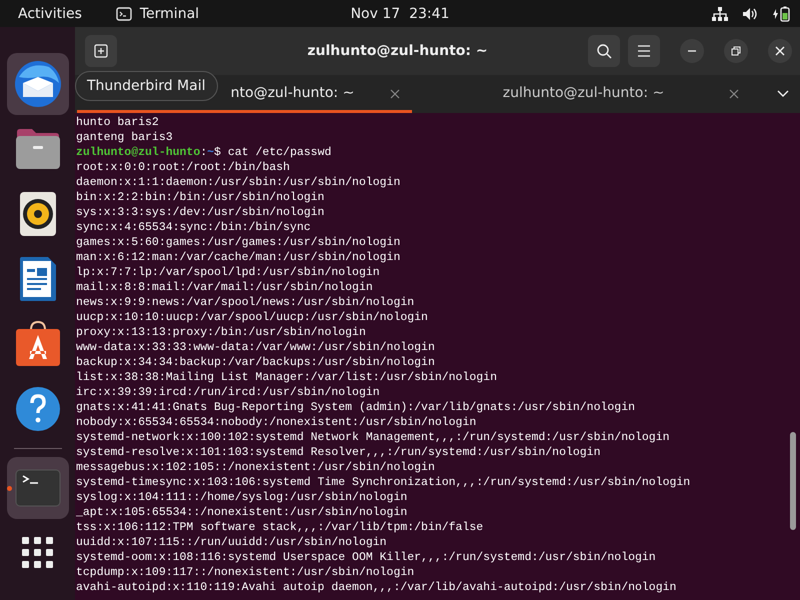 This screenshot has width=800, height=600. What do you see at coordinates (246, 572) in the screenshot?
I see `output-line: tcpdump:x:109:117::/nonexistent:/usr/sbin/nologin` at bounding box center [246, 572].